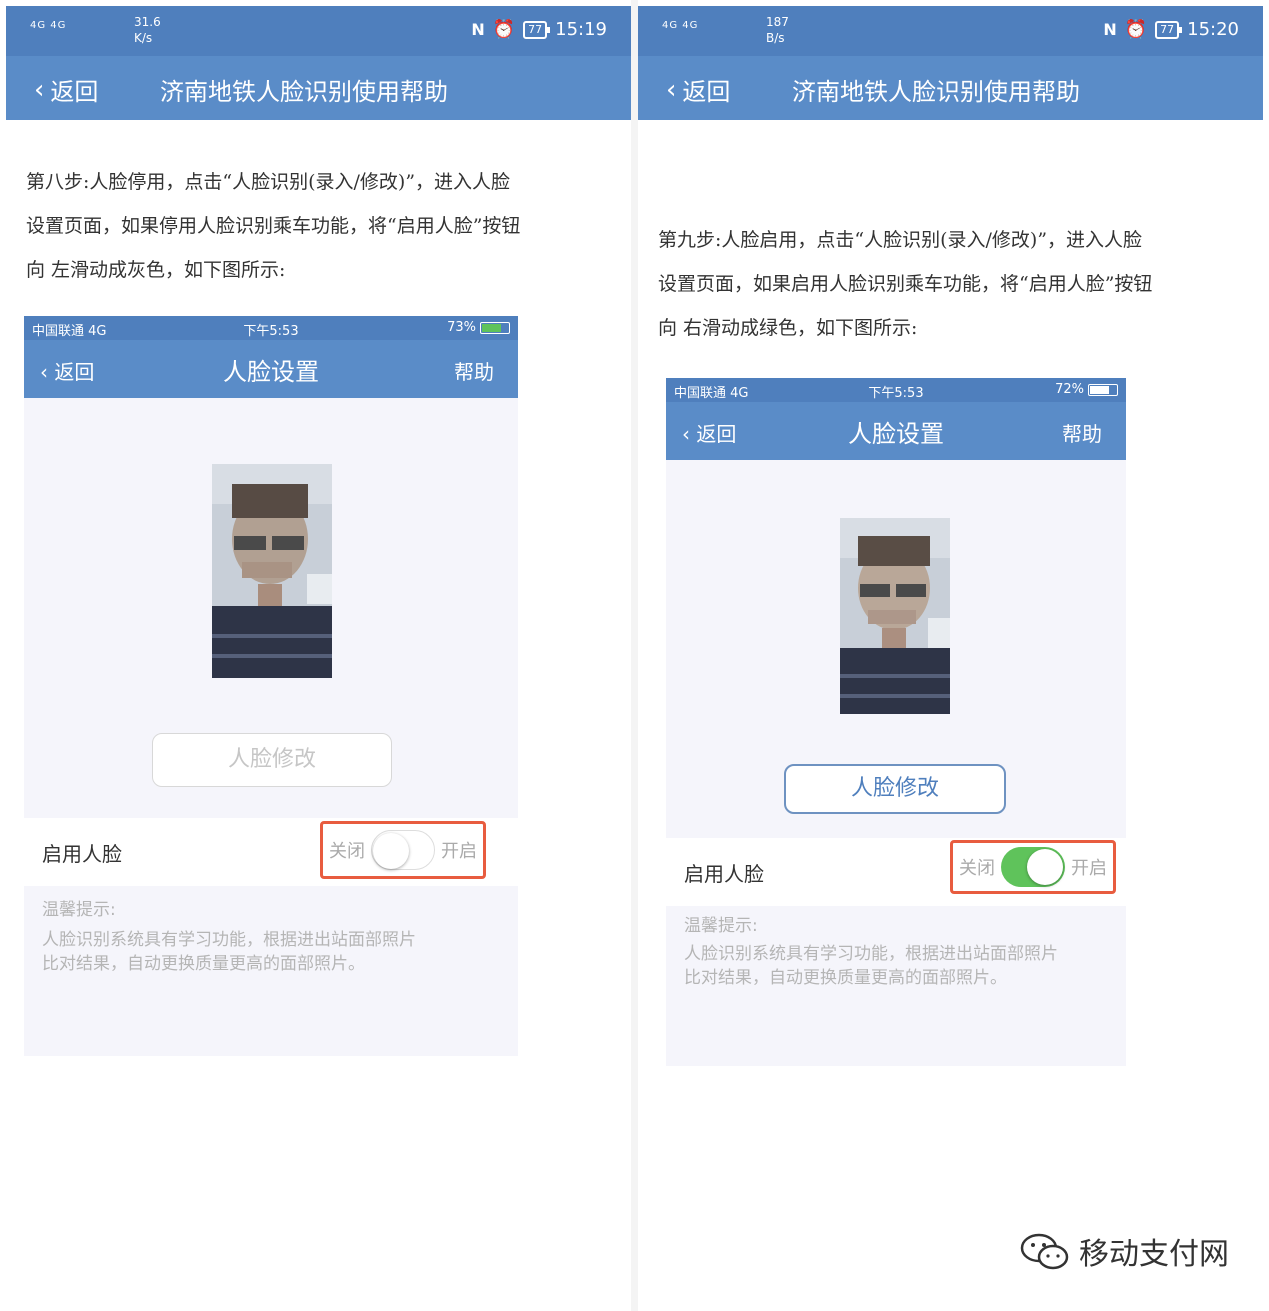 This screenshot has height=1311, width=1269. I want to click on status-time: 15:20, so click(1213, 29).